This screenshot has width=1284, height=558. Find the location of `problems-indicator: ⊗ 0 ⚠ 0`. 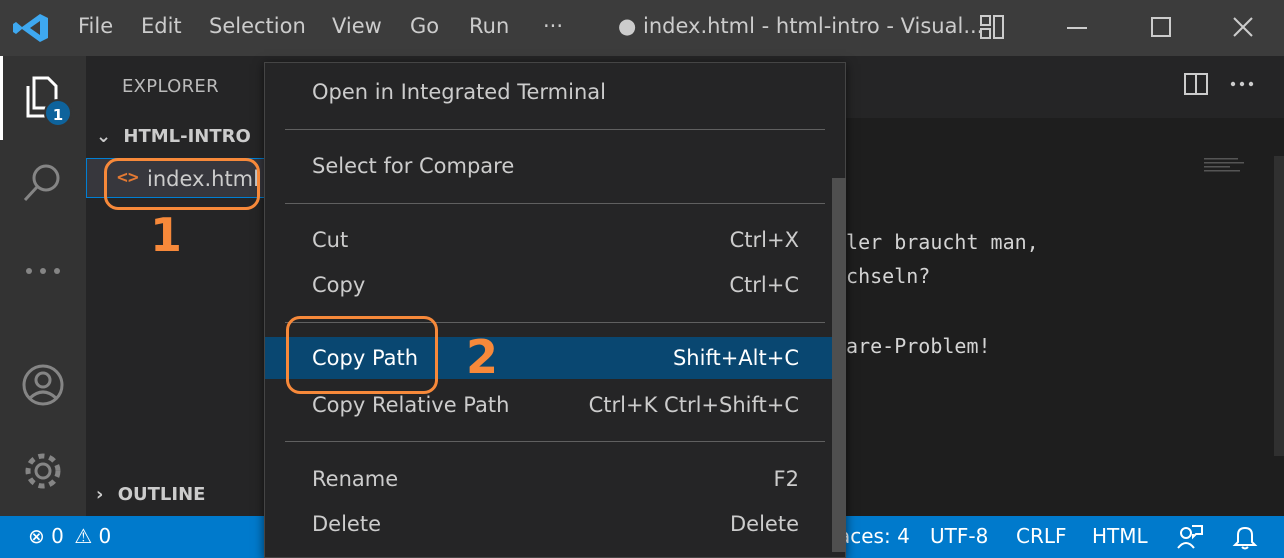

problems-indicator: ⊗ 0 ⚠ 0 is located at coordinates (69, 536).